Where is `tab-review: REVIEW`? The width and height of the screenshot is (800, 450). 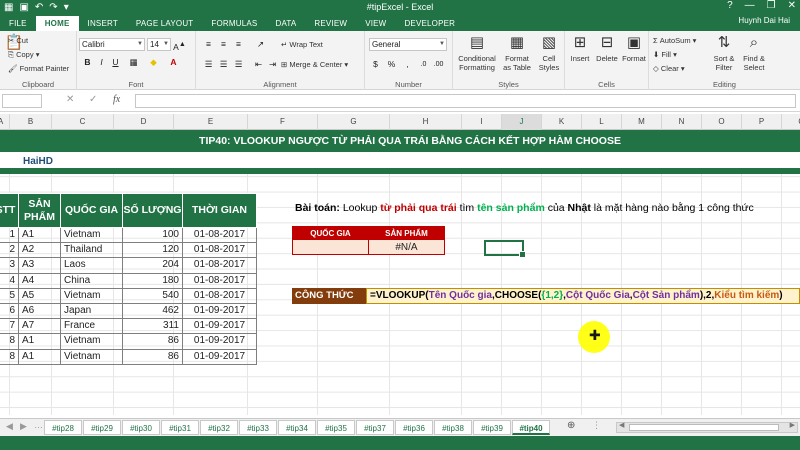 tab-review: REVIEW is located at coordinates (330, 23).